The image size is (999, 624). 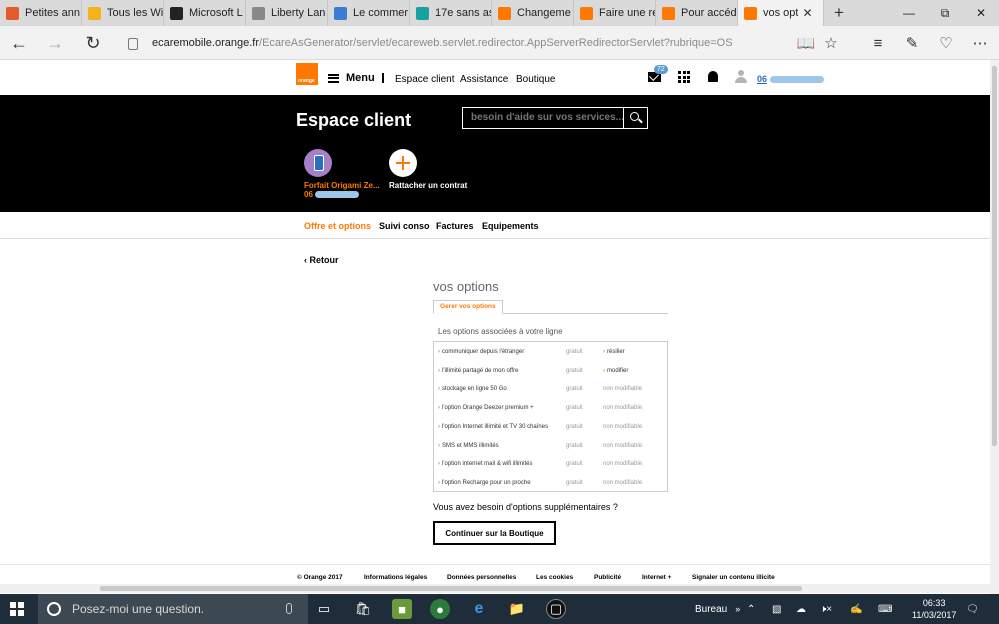 What do you see at coordinates (484, 483) in the screenshot?
I see `option-name: l'option Recharge pour un proche` at bounding box center [484, 483].